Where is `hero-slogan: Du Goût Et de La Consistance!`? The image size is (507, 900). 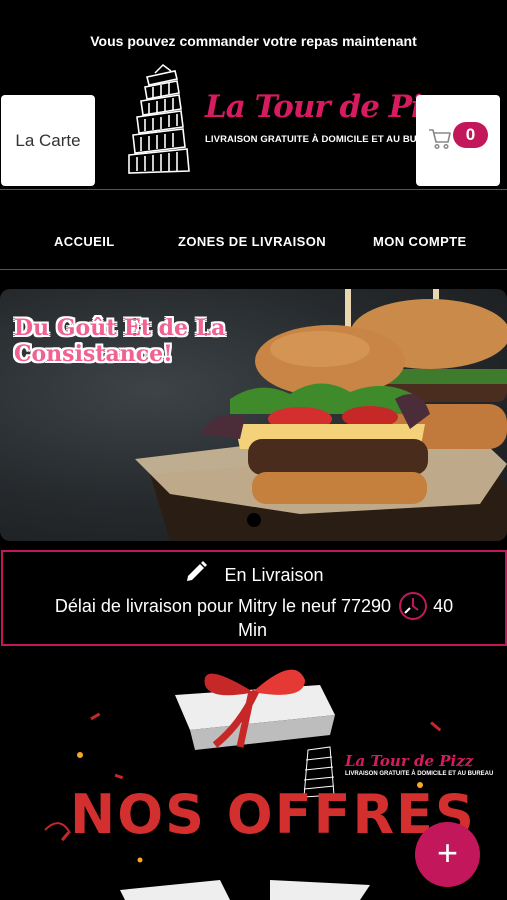
hero-slogan: Du Goût Et de La Consistance! is located at coordinates (119, 341).